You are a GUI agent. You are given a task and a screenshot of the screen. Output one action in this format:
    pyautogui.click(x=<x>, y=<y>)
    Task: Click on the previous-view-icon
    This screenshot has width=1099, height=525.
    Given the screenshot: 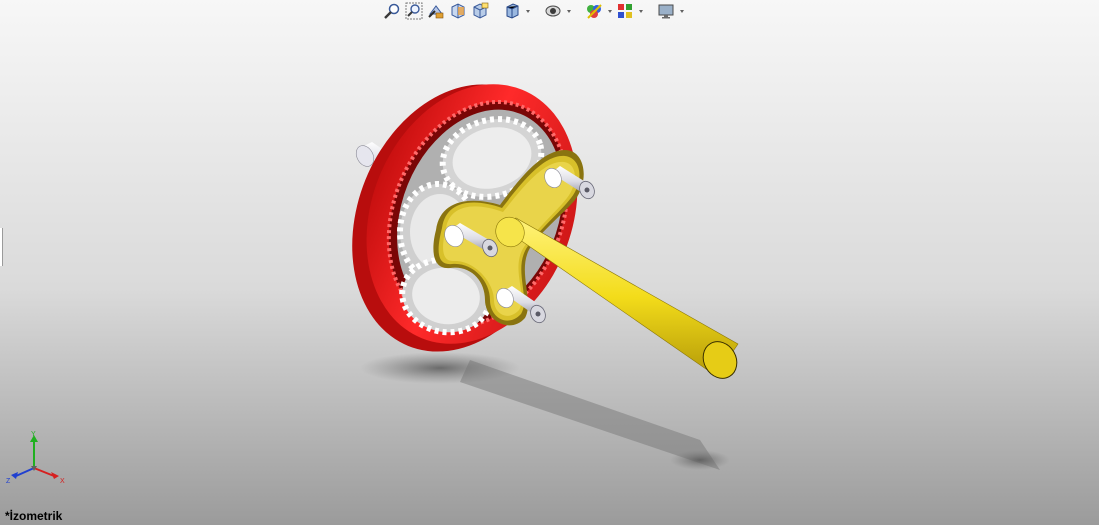 What is the action you would take?
    pyautogui.click(x=436, y=12)
    